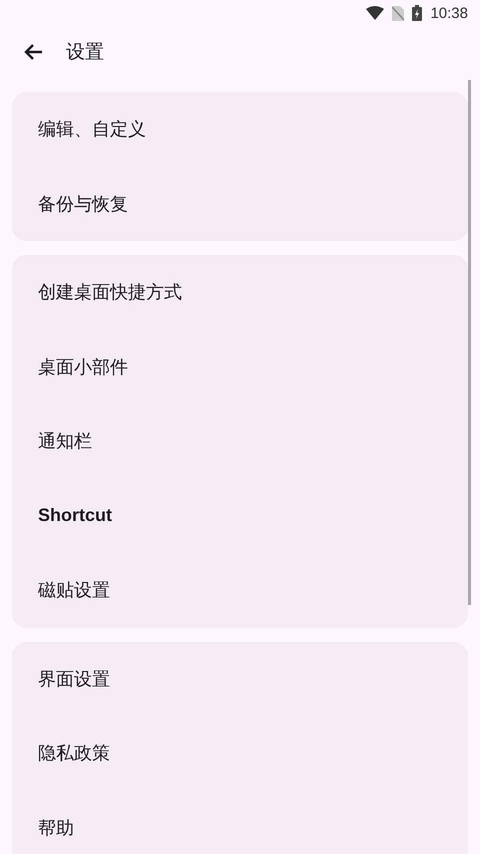 The image size is (480, 854). Describe the element at coordinates (240, 203) in the screenshot. I see `settings-item: 备份与恢复` at that location.